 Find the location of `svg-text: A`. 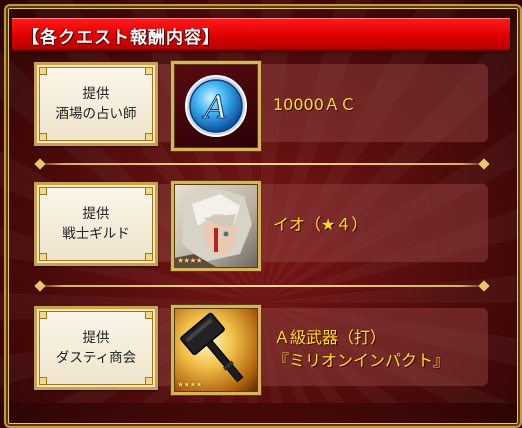

svg-text: A is located at coordinates (214, 107).